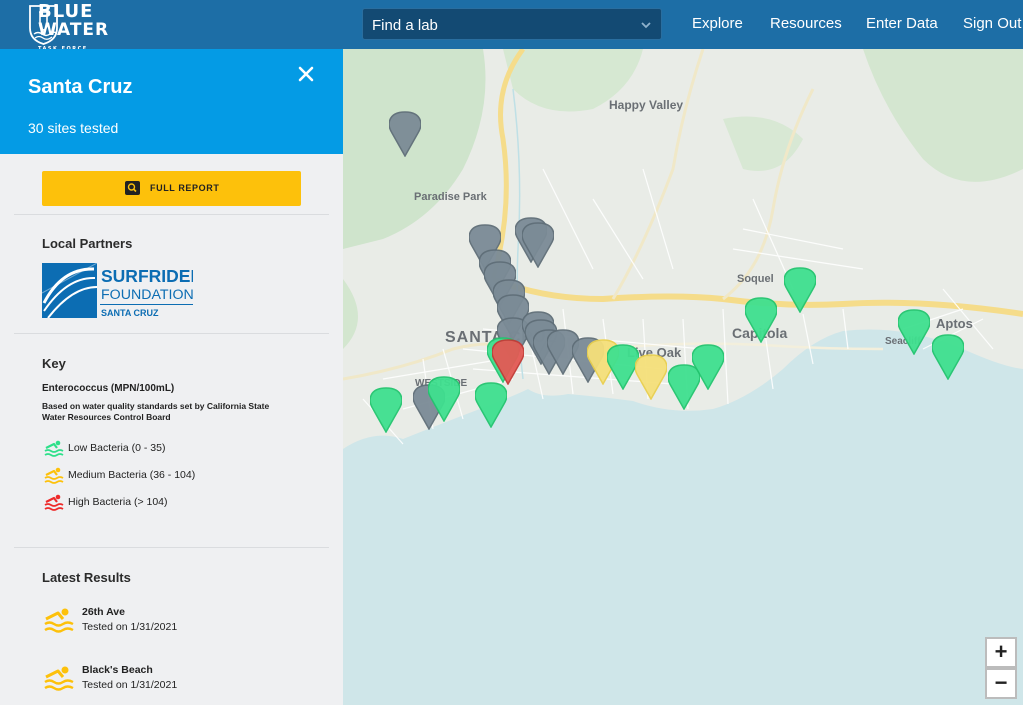 This screenshot has height=705, width=1023. What do you see at coordinates (717, 23) in the screenshot?
I see `nav-explore-link: Explore` at bounding box center [717, 23].